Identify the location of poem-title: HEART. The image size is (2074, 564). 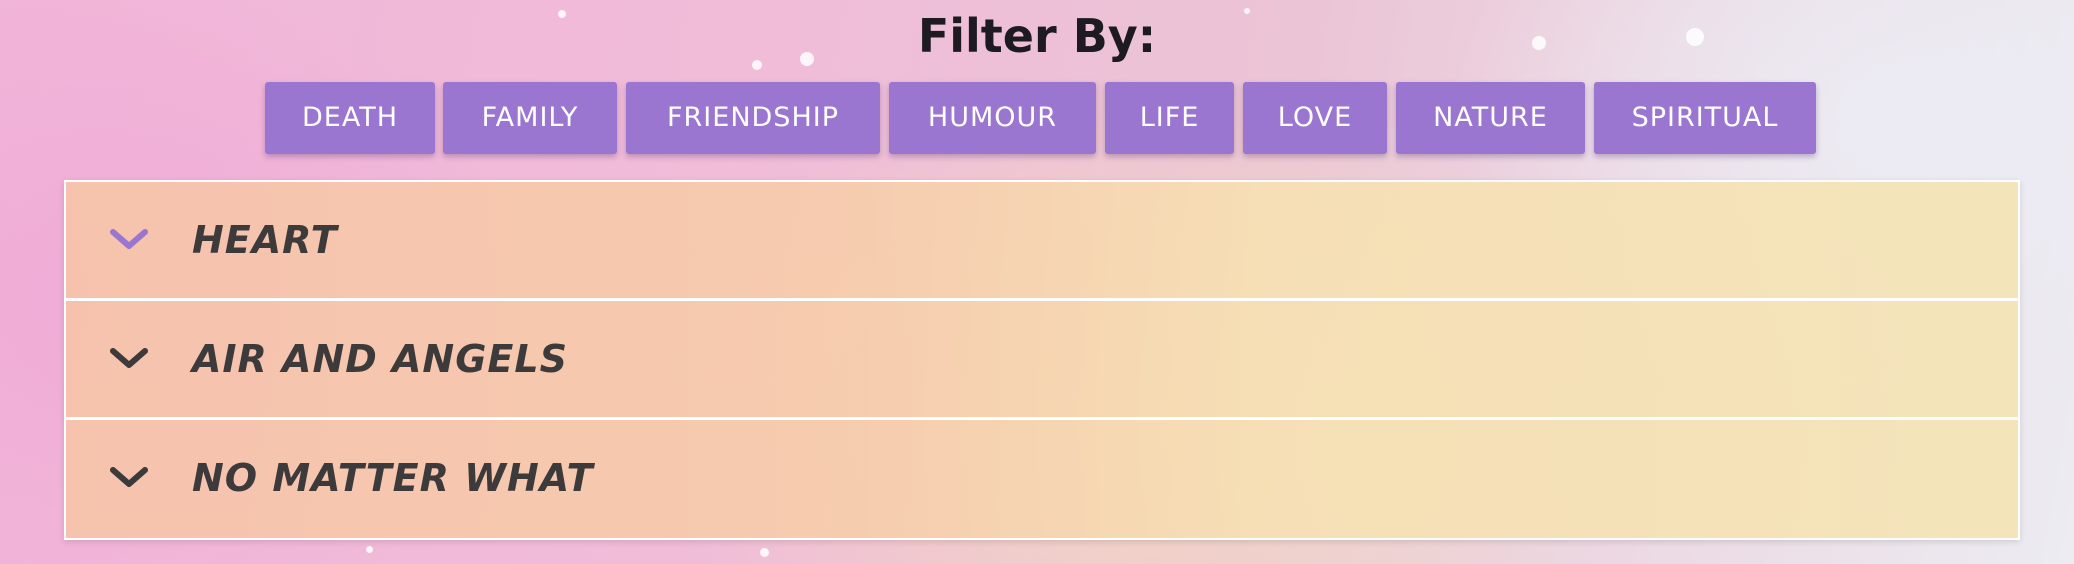
(265, 240).